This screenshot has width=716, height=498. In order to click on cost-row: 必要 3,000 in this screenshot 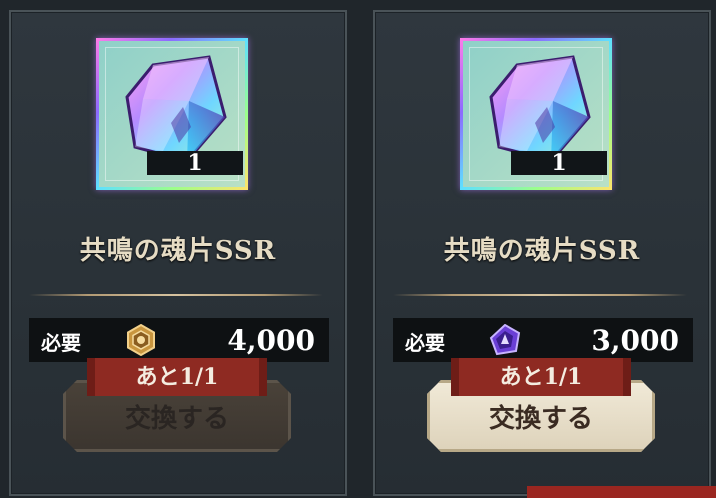, I will do `click(543, 340)`.